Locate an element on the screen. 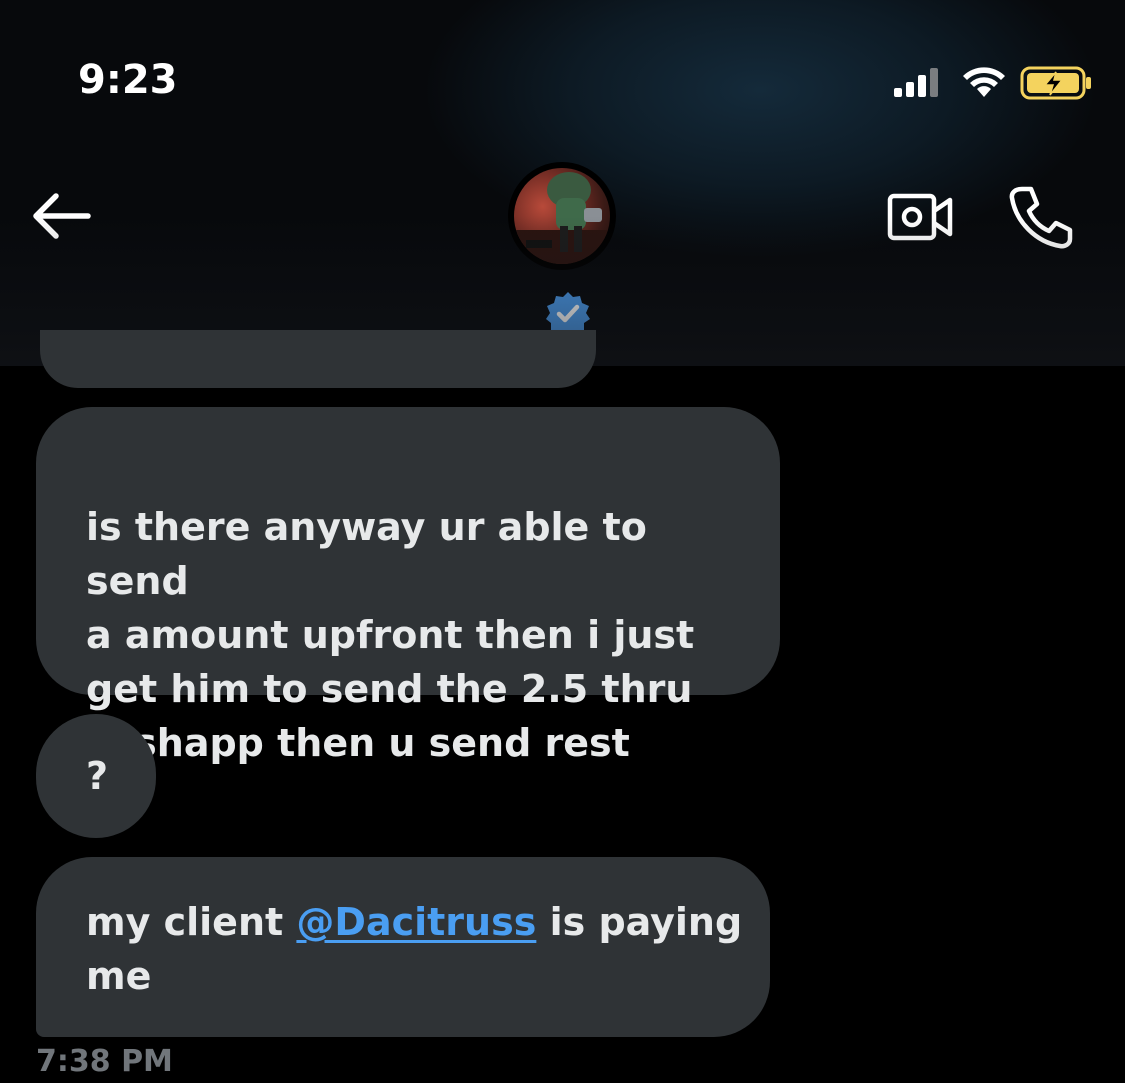 Image resolution: width=1125 pixels, height=1083 pixels. status-bar-time: 9:23 is located at coordinates (128, 80).